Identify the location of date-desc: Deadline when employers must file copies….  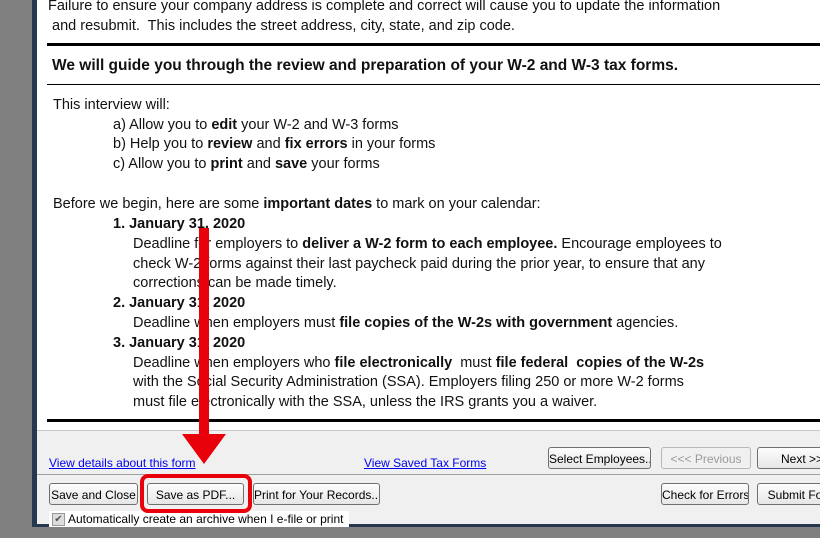
(406, 323).